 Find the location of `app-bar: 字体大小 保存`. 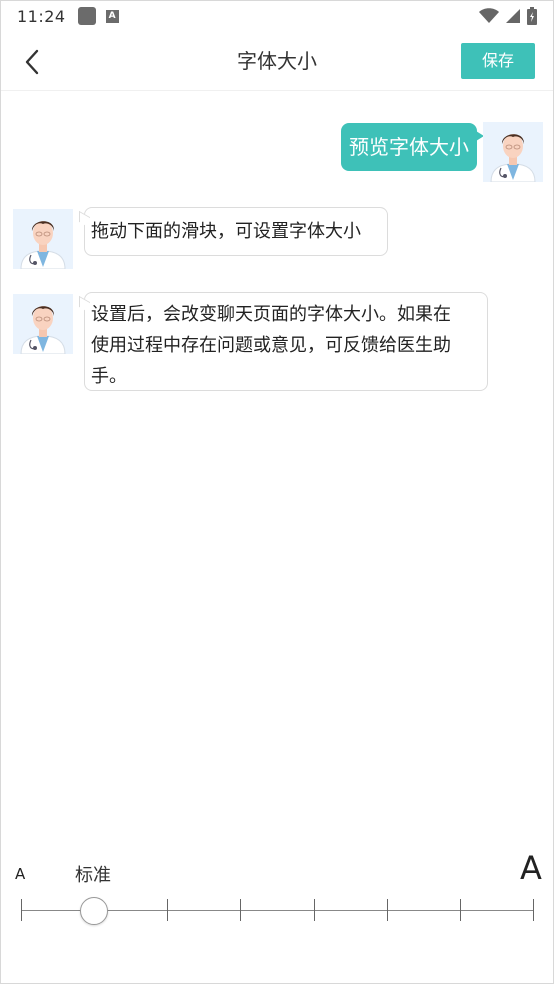

app-bar: 字体大小 保存 is located at coordinates (277, 61).